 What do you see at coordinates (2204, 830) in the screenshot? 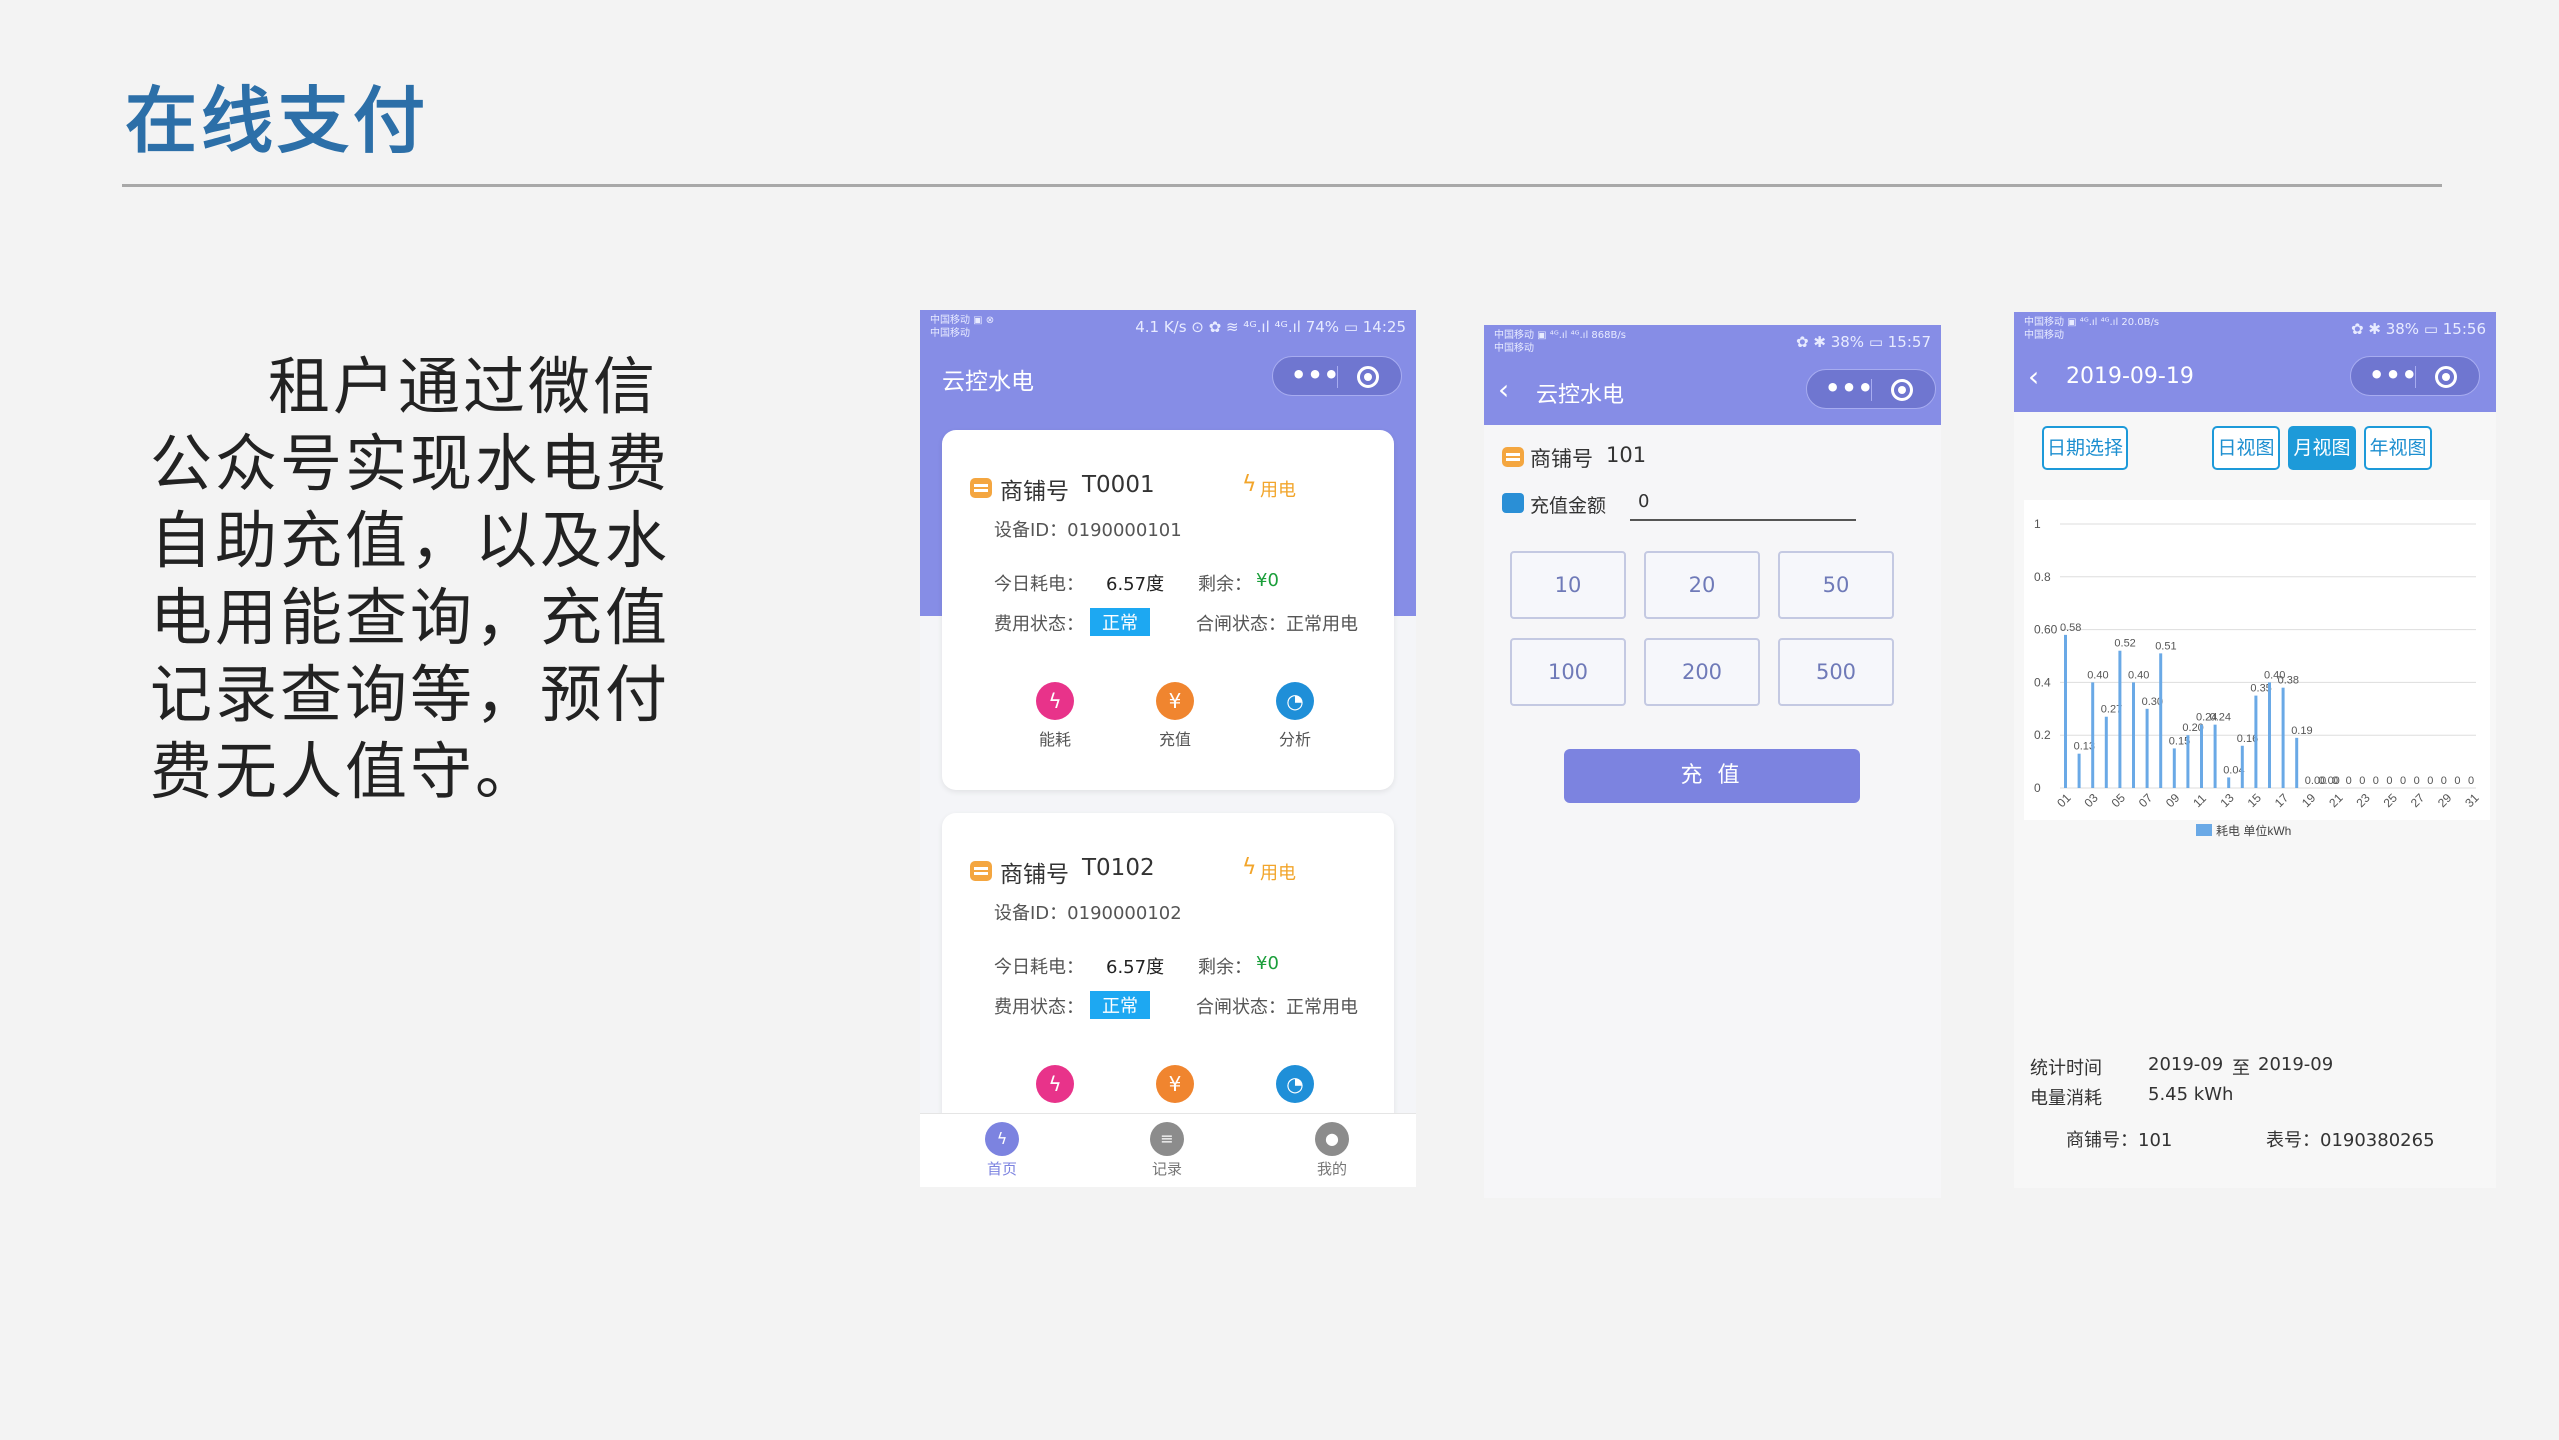
I see `chart-legend-swatch` at bounding box center [2204, 830].